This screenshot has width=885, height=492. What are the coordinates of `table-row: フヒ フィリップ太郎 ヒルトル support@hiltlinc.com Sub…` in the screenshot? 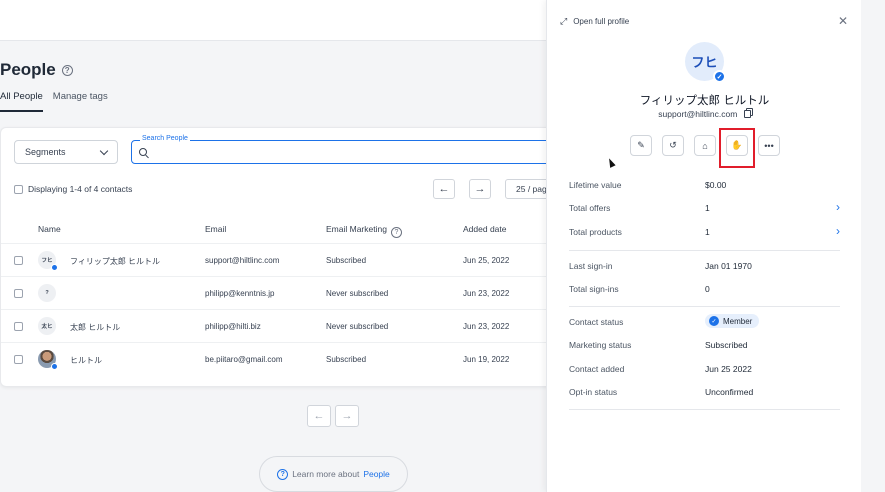 It's located at (281, 259).